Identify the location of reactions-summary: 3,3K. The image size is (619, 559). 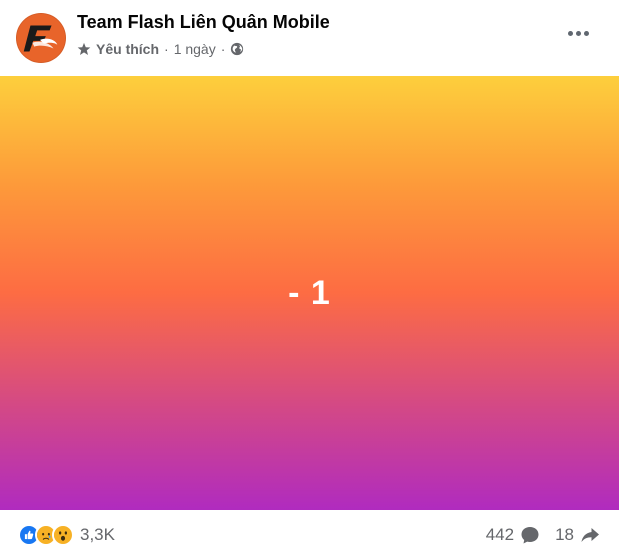
(66, 535).